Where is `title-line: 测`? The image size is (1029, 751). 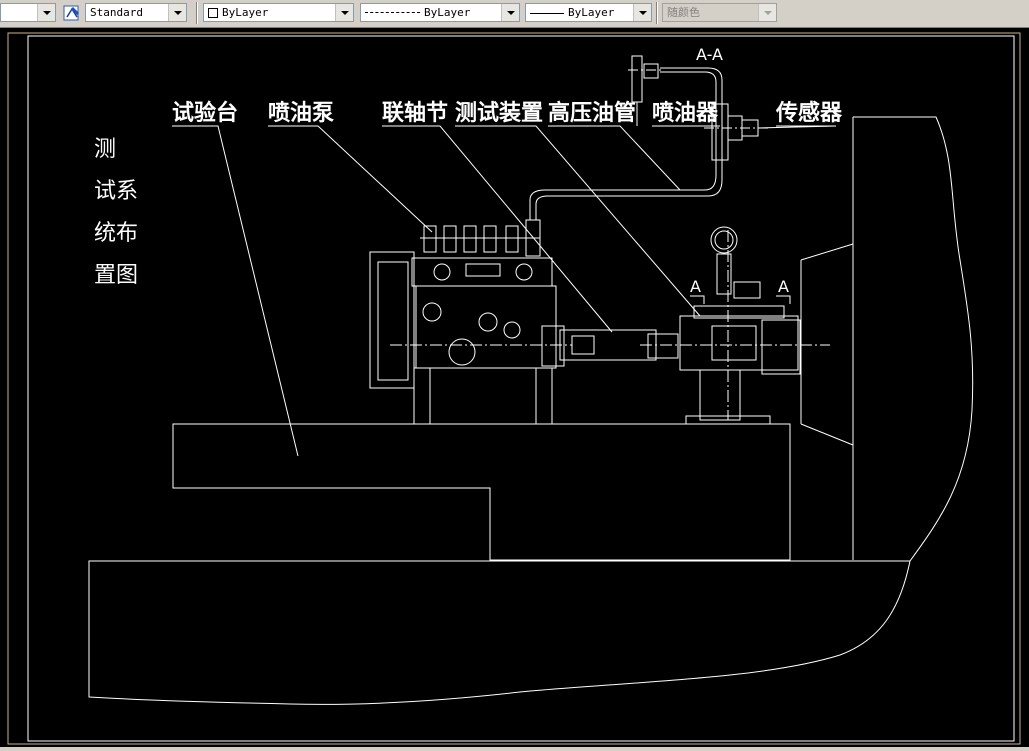
title-line: 测 is located at coordinates (105, 149).